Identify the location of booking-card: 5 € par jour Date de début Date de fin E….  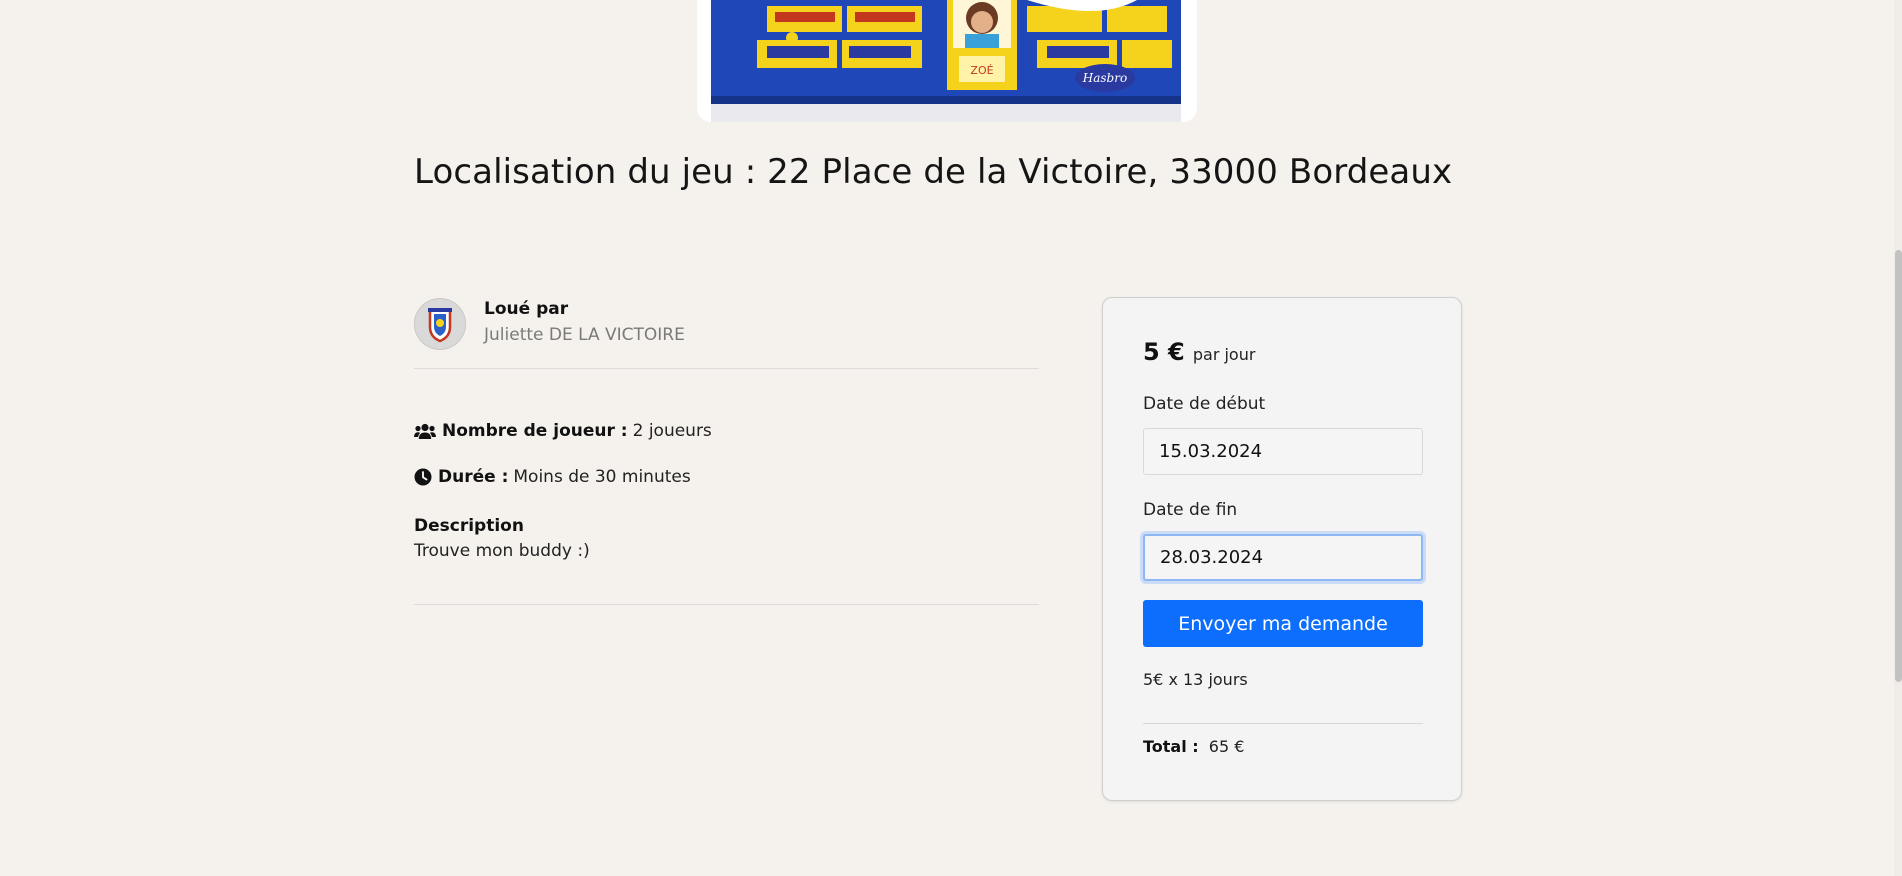
(1282, 549).